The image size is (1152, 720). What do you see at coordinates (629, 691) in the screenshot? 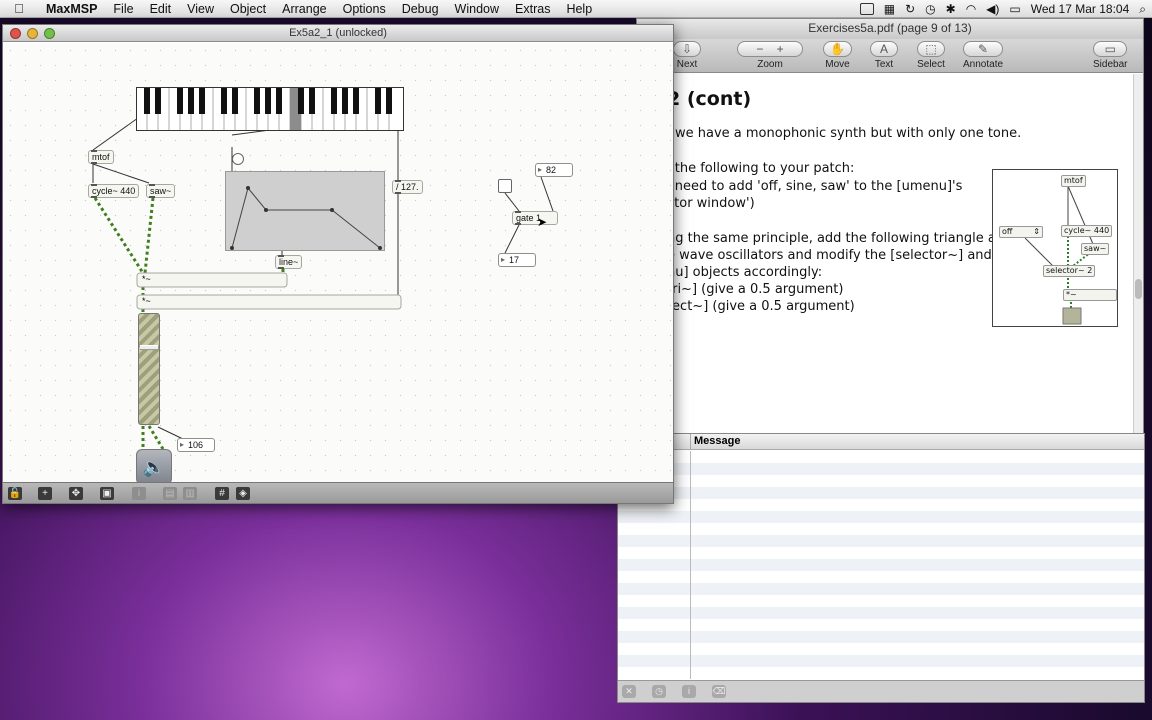
I see `clear-console-icon: ✕` at bounding box center [629, 691].